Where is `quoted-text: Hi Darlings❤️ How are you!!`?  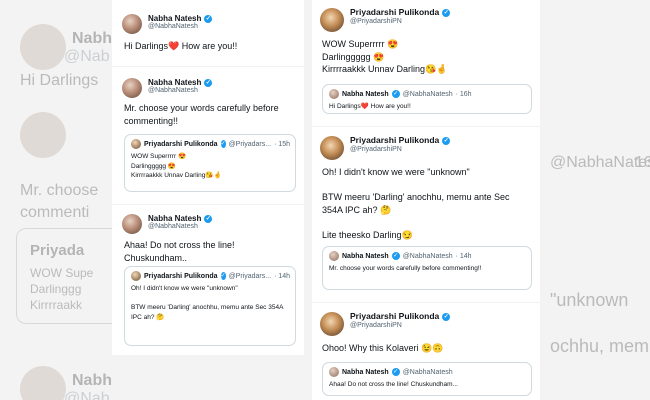 quoted-text: Hi Darlings❤️ How are you!! is located at coordinates (370, 106).